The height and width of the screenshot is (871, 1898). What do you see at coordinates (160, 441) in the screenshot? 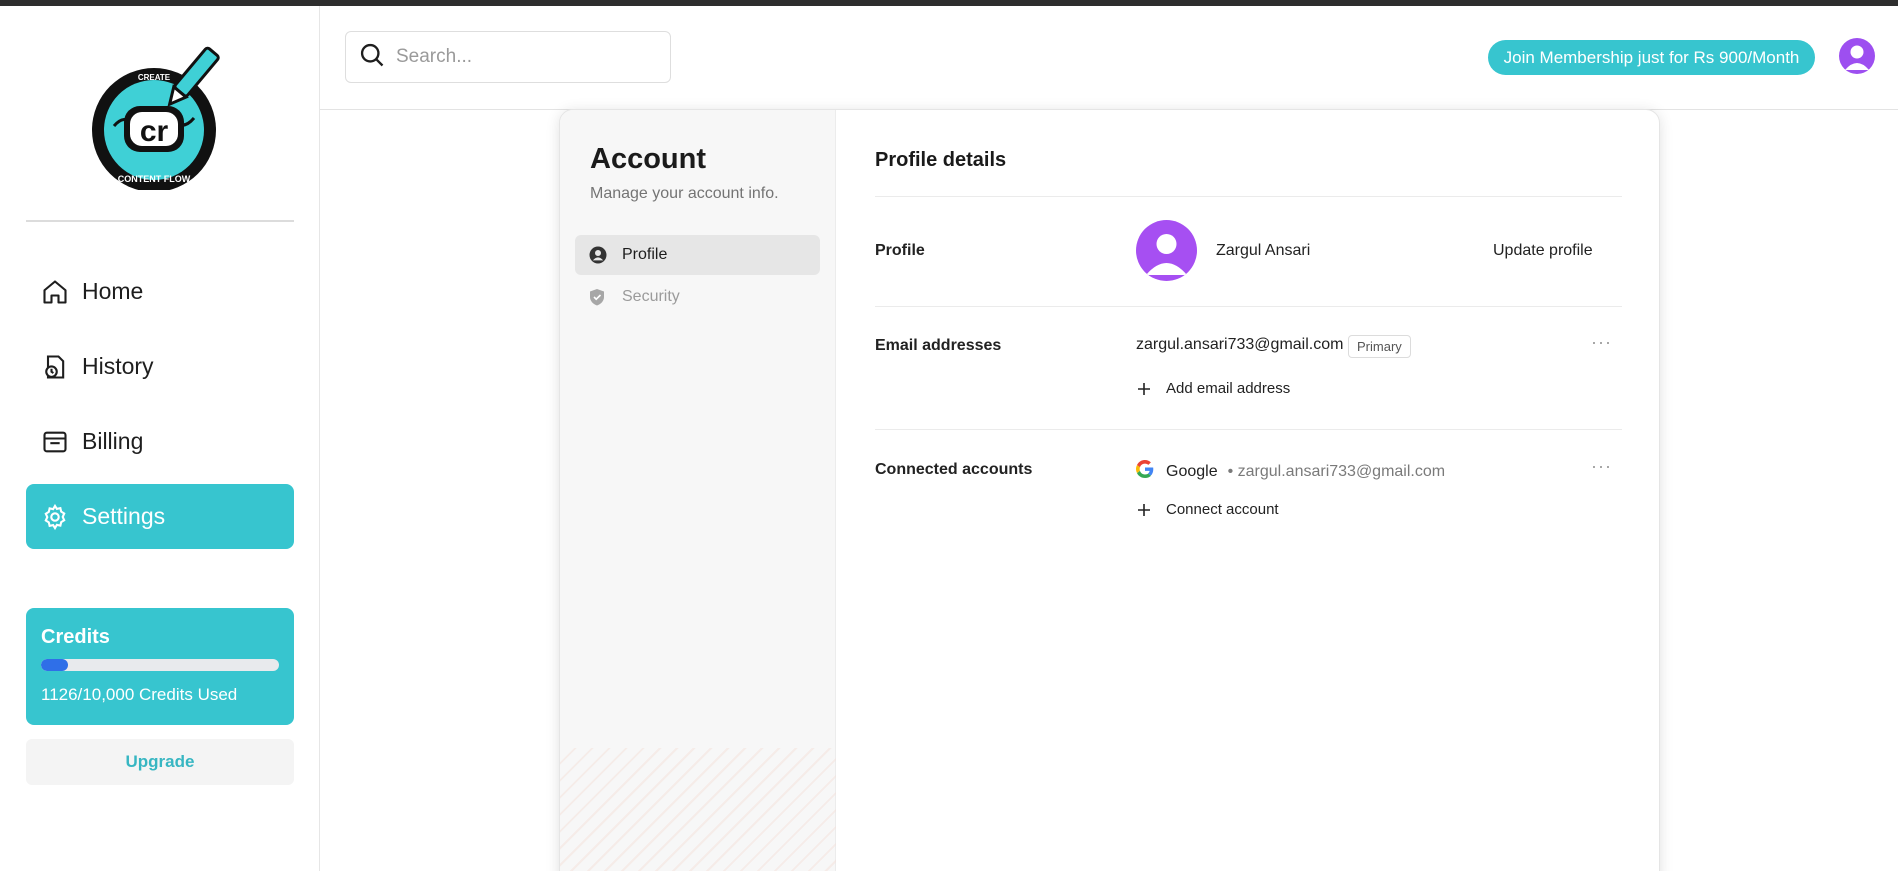
I see `sidebar-item-billing: Billing` at bounding box center [160, 441].